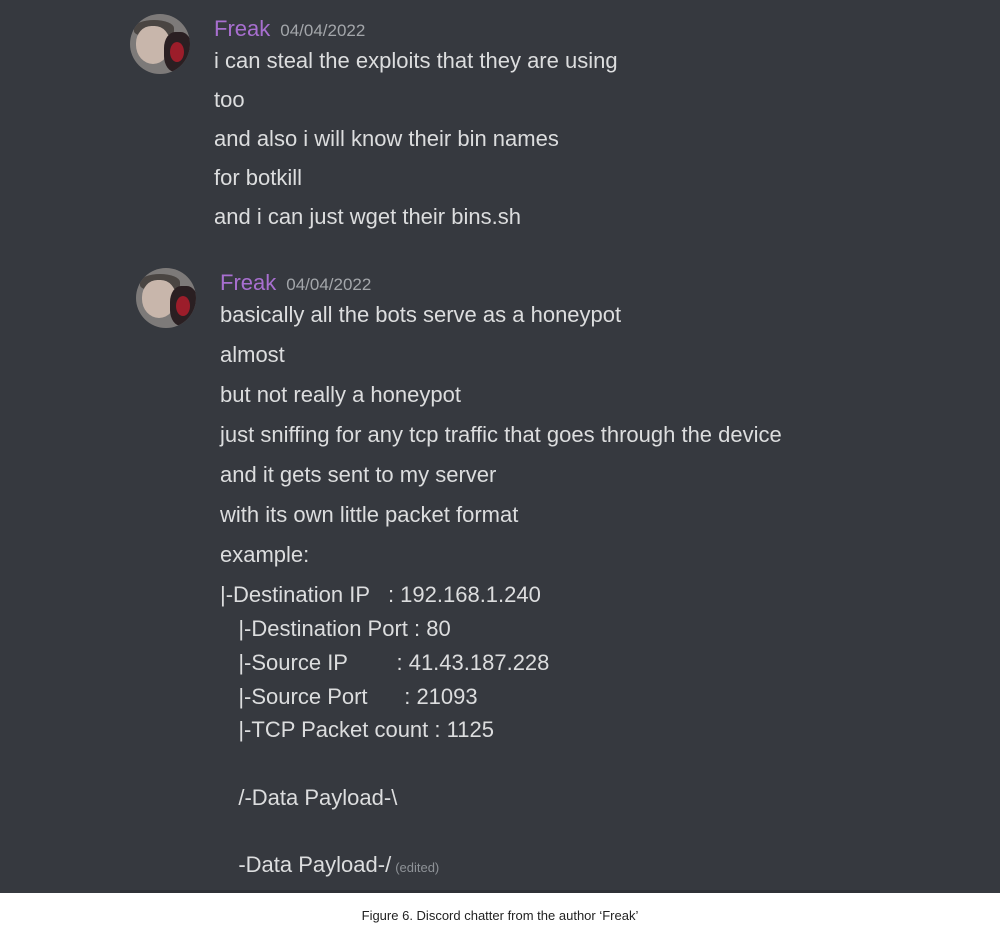  I want to click on message-line: example:, so click(265, 554).